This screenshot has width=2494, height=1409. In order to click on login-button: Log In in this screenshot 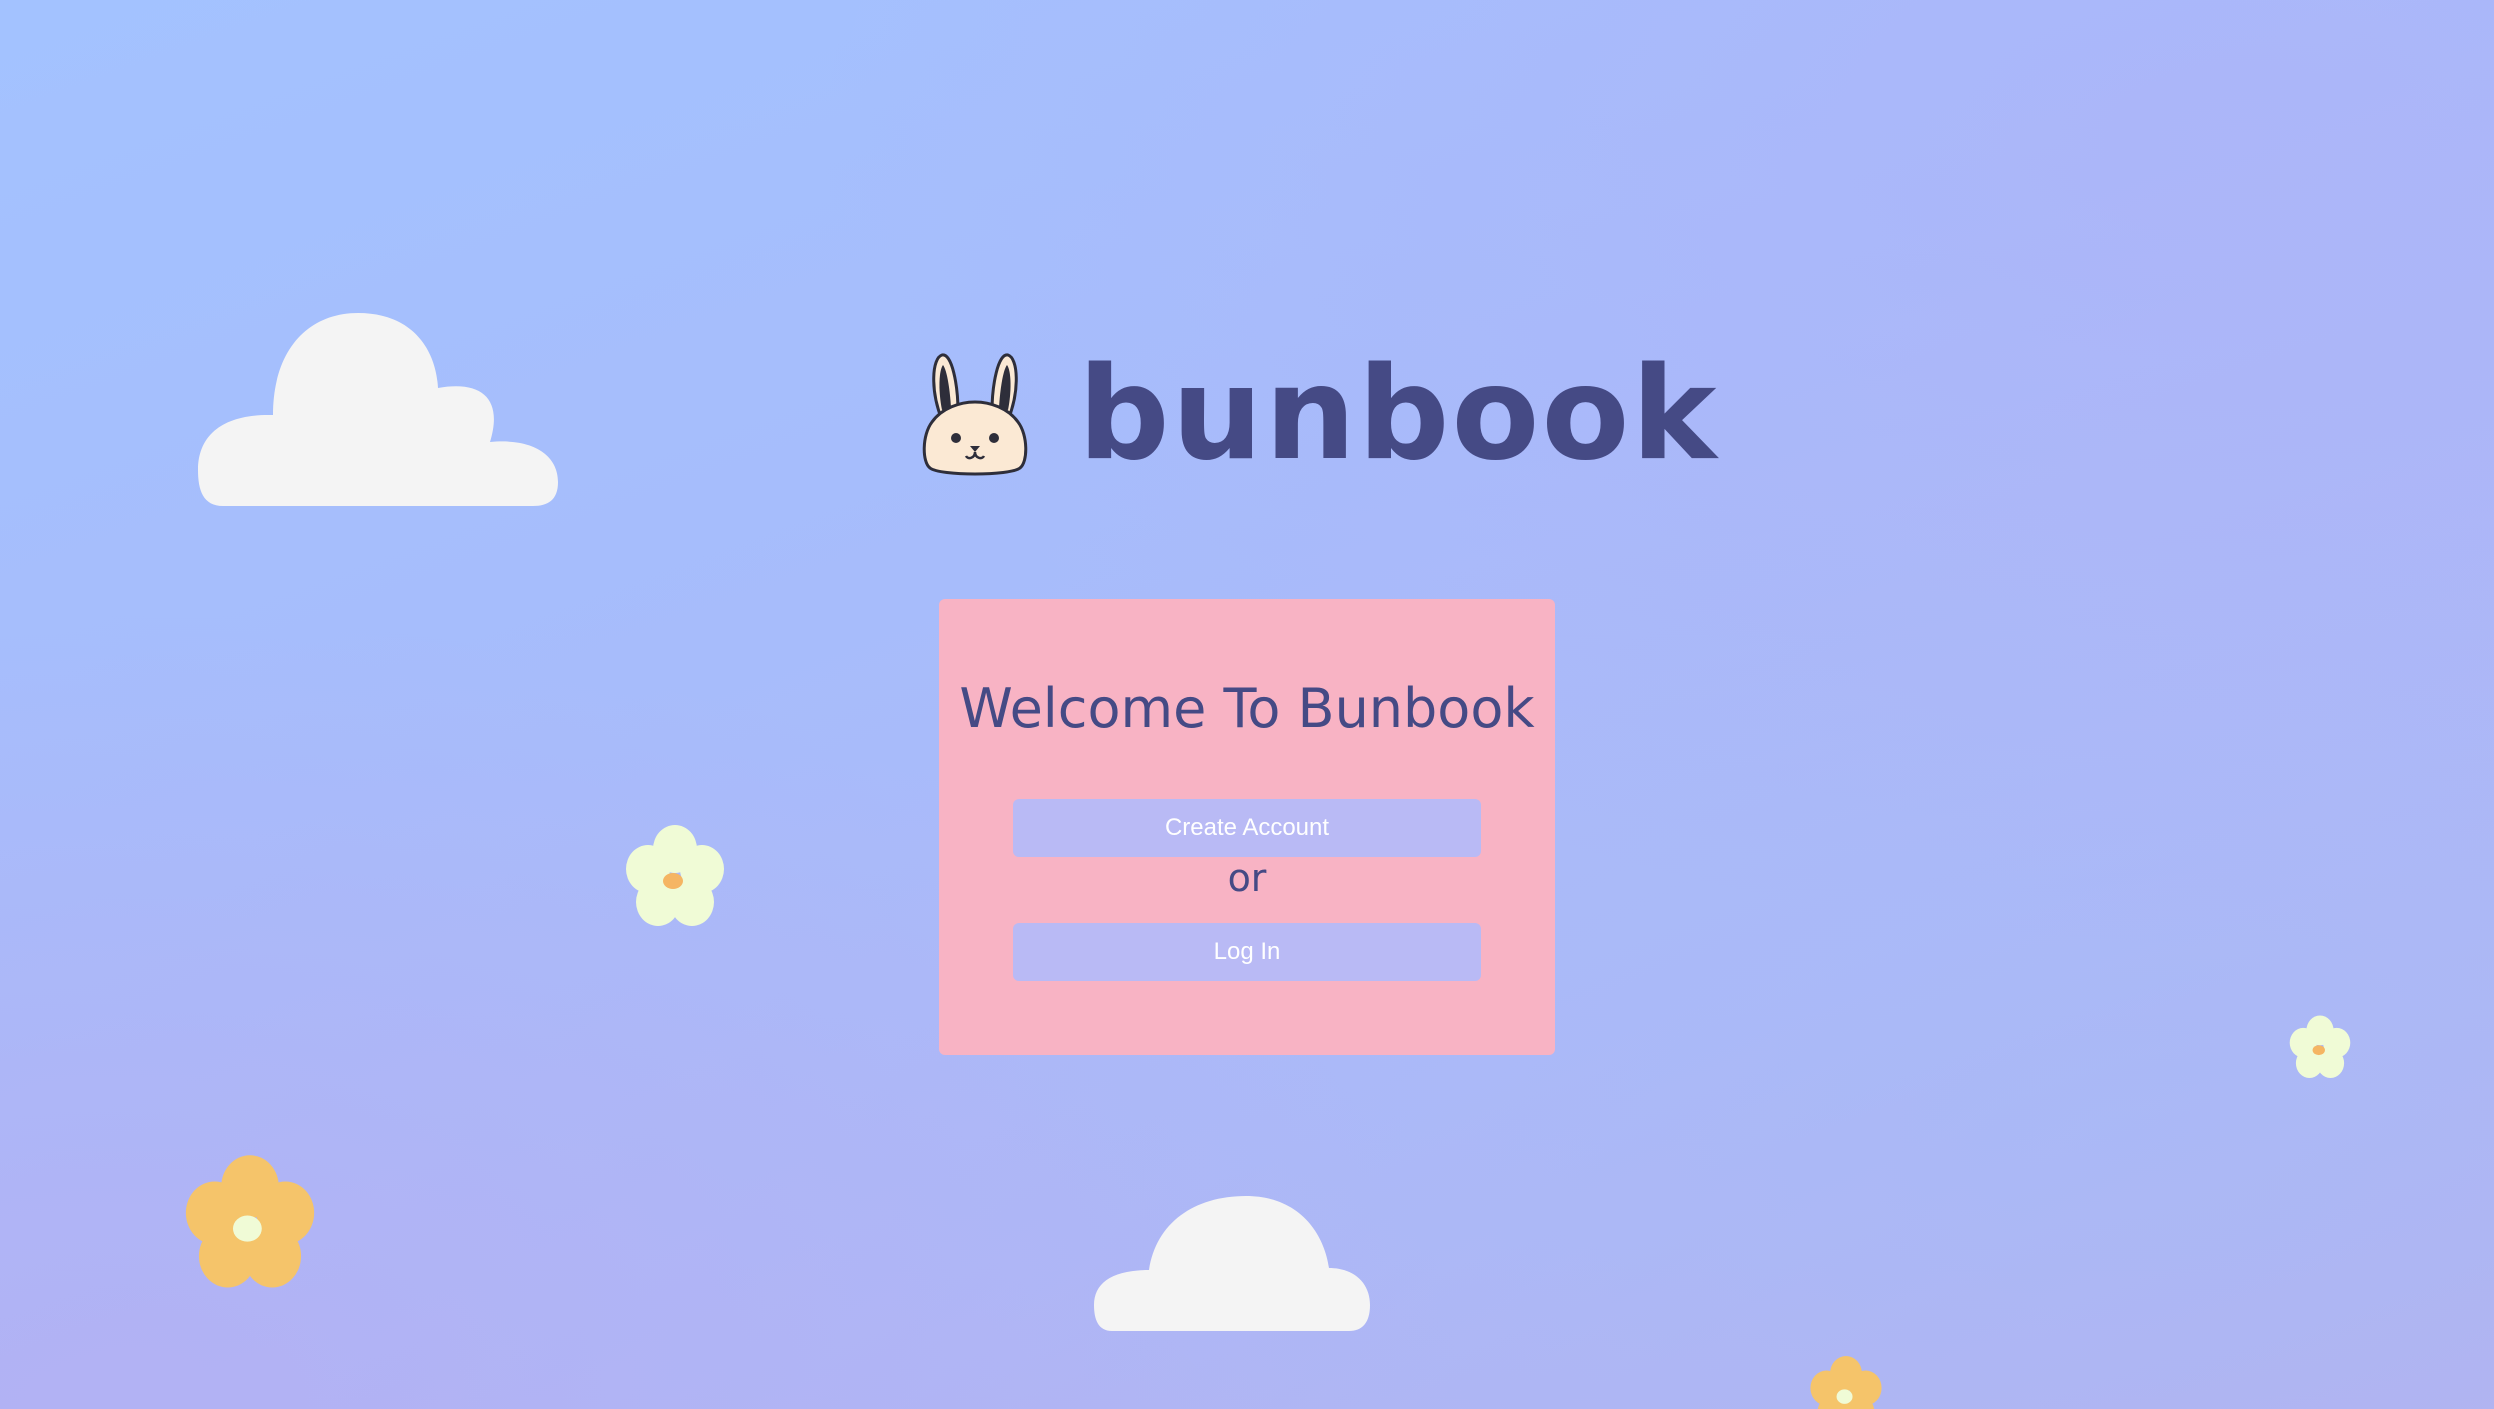, I will do `click(1247, 952)`.